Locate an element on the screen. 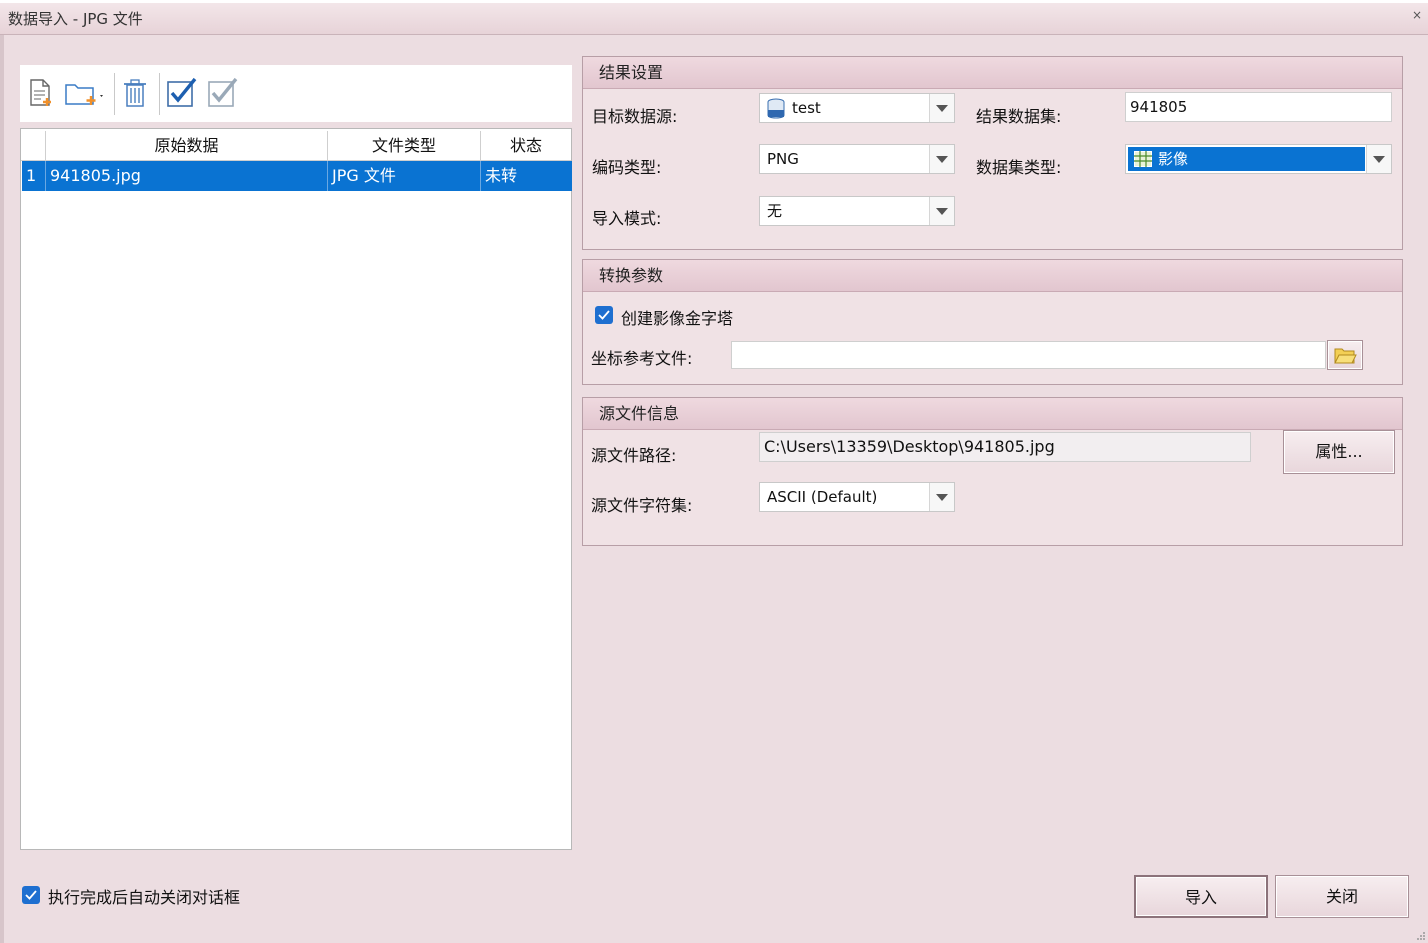  source-path-field: C:\Users\13359\Desktop\941805.jpg is located at coordinates (1005, 447).